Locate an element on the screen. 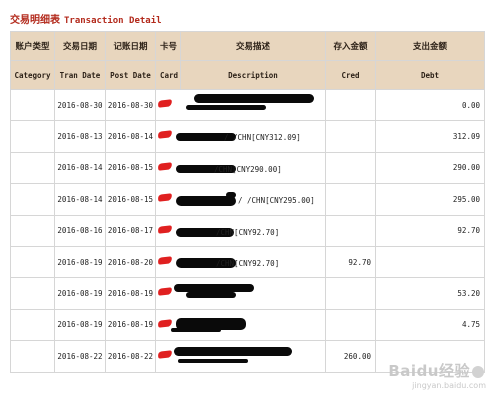  debt-cell: 290.00 is located at coordinates (430, 168).